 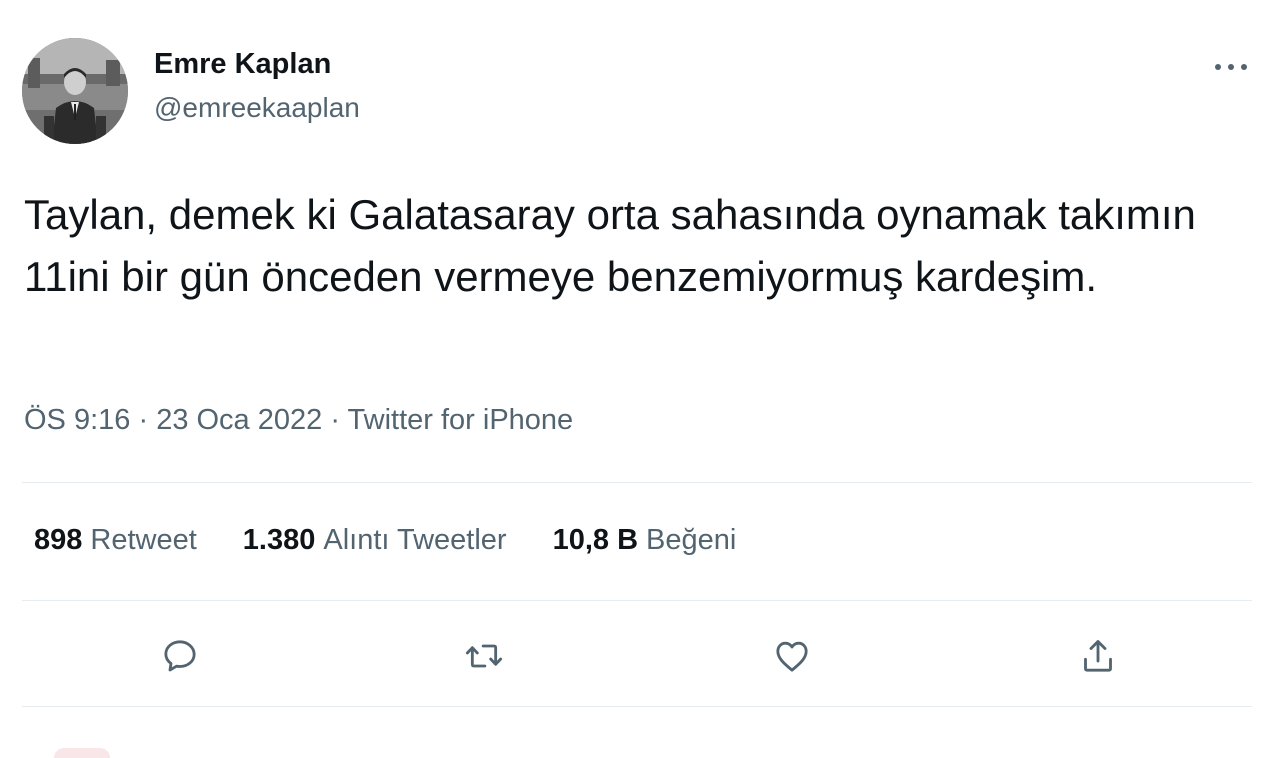 What do you see at coordinates (239, 420) in the screenshot?
I see `tweet-date: 23 Oca 2022` at bounding box center [239, 420].